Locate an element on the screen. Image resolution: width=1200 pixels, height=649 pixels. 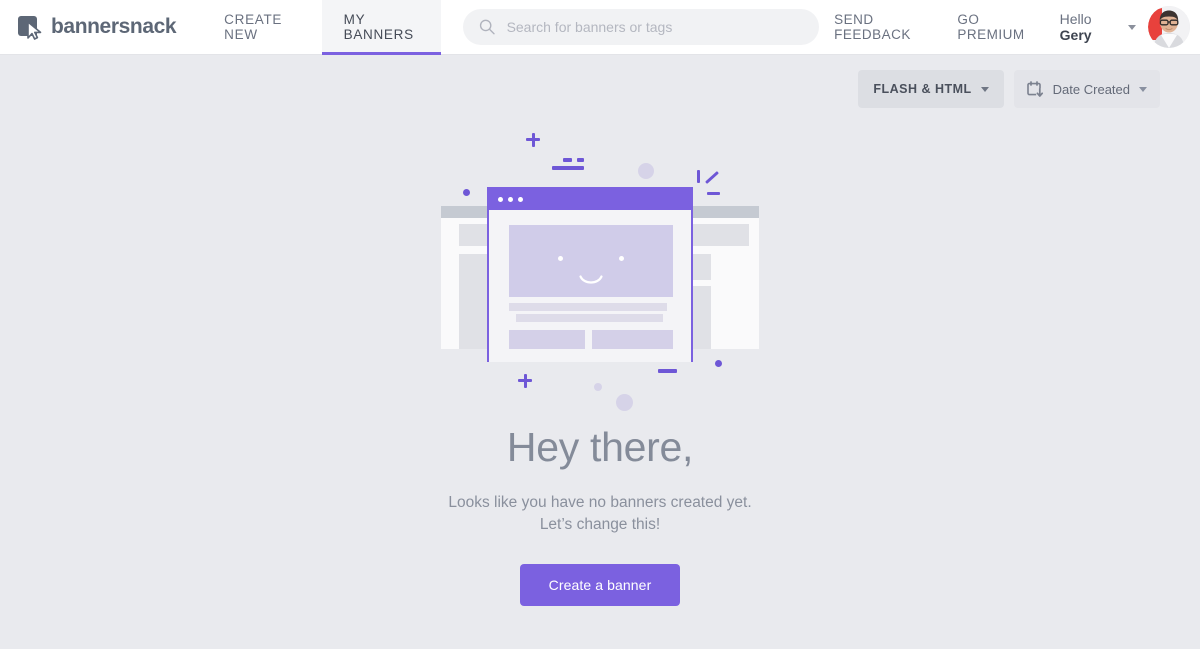
main-nav: CREATE NEW MY BANNERS is located at coordinates (322, 27).